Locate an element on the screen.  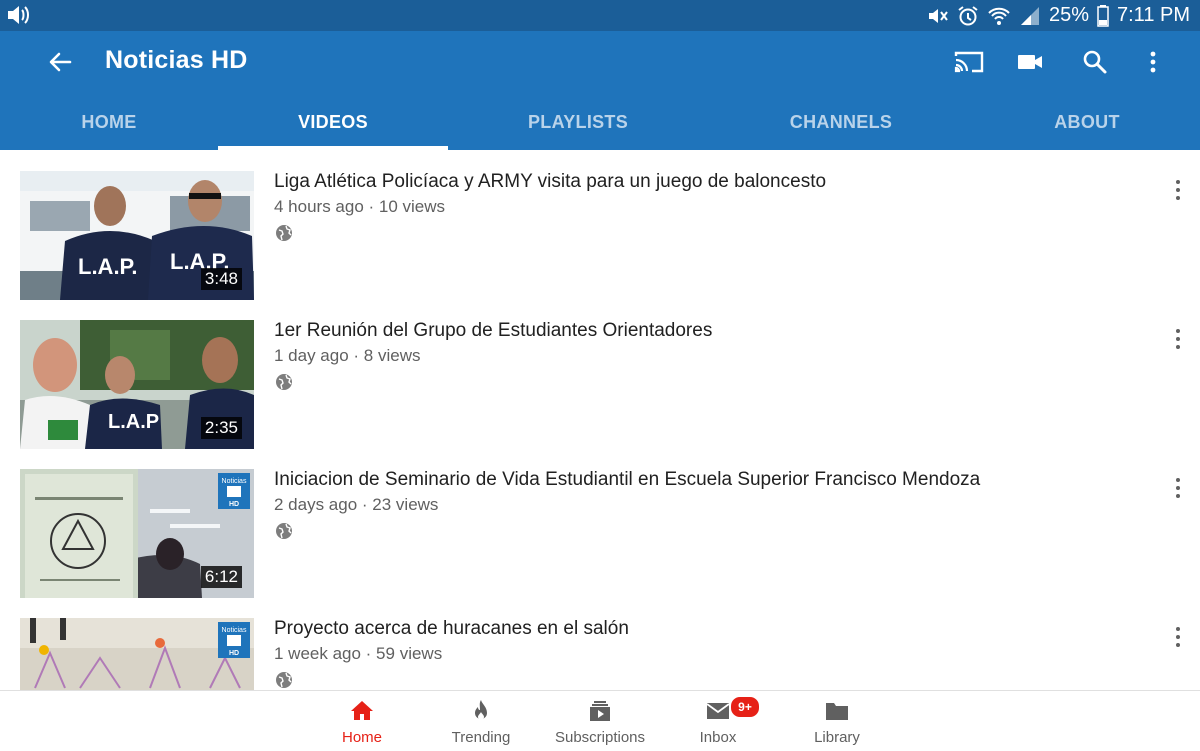
nav-inbox: 9+ Inbox is located at coordinates (718, 721).